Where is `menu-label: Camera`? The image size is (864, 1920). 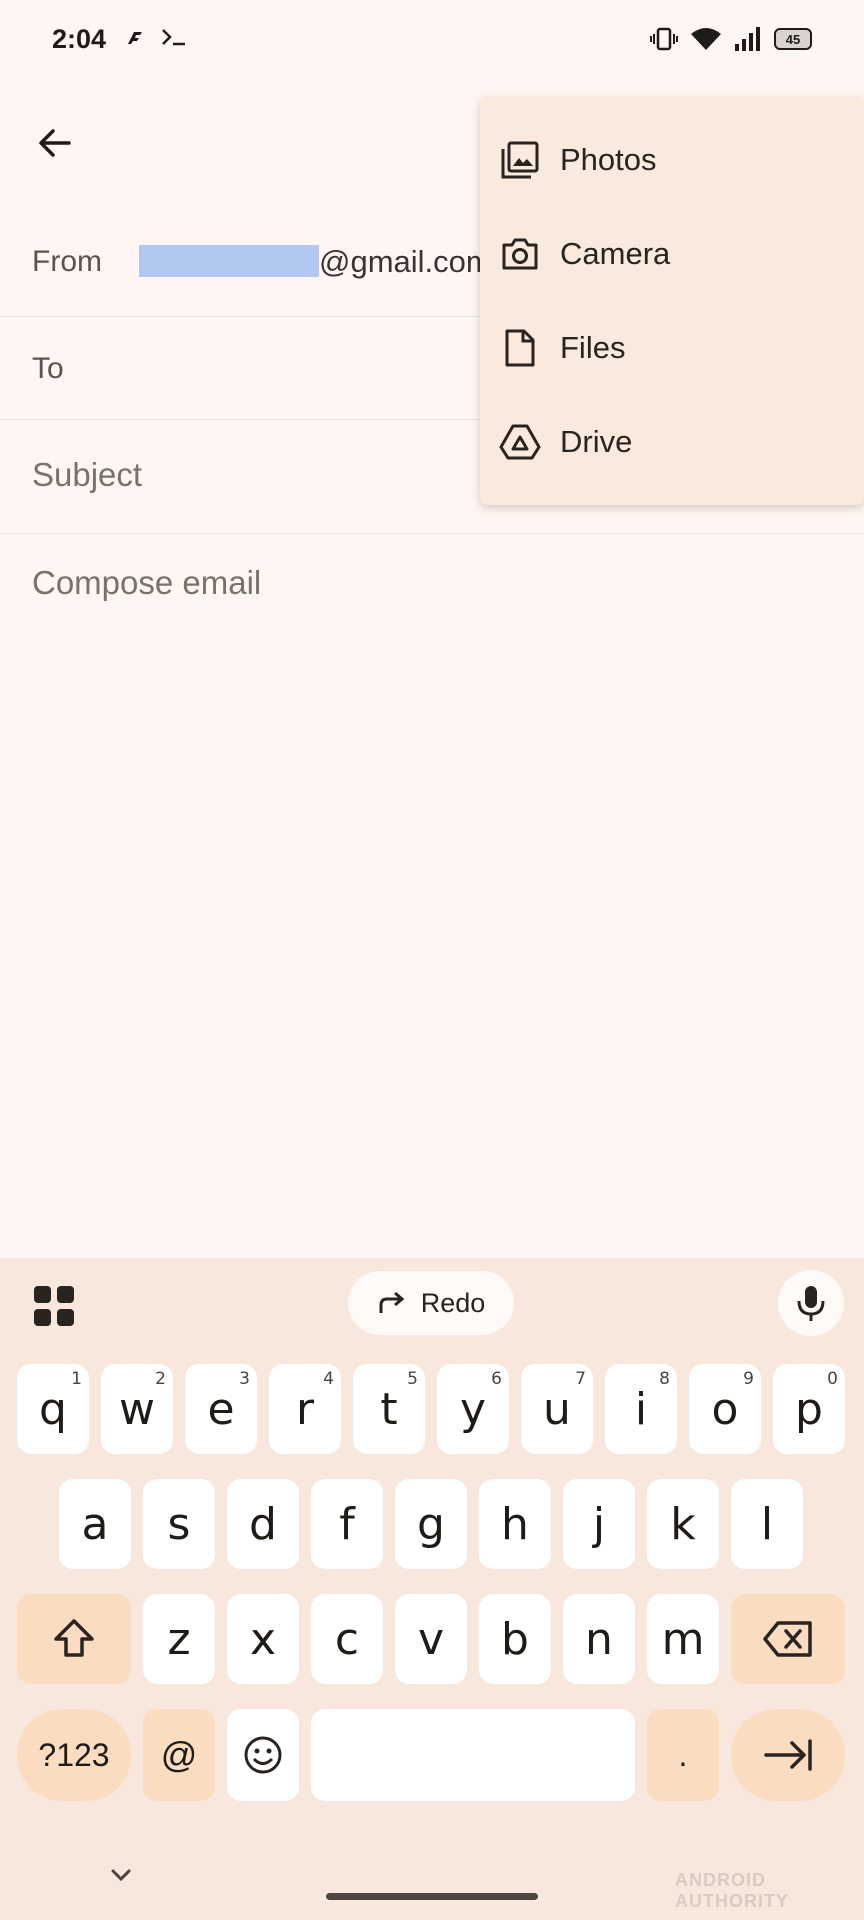
menu-label: Camera is located at coordinates (615, 253).